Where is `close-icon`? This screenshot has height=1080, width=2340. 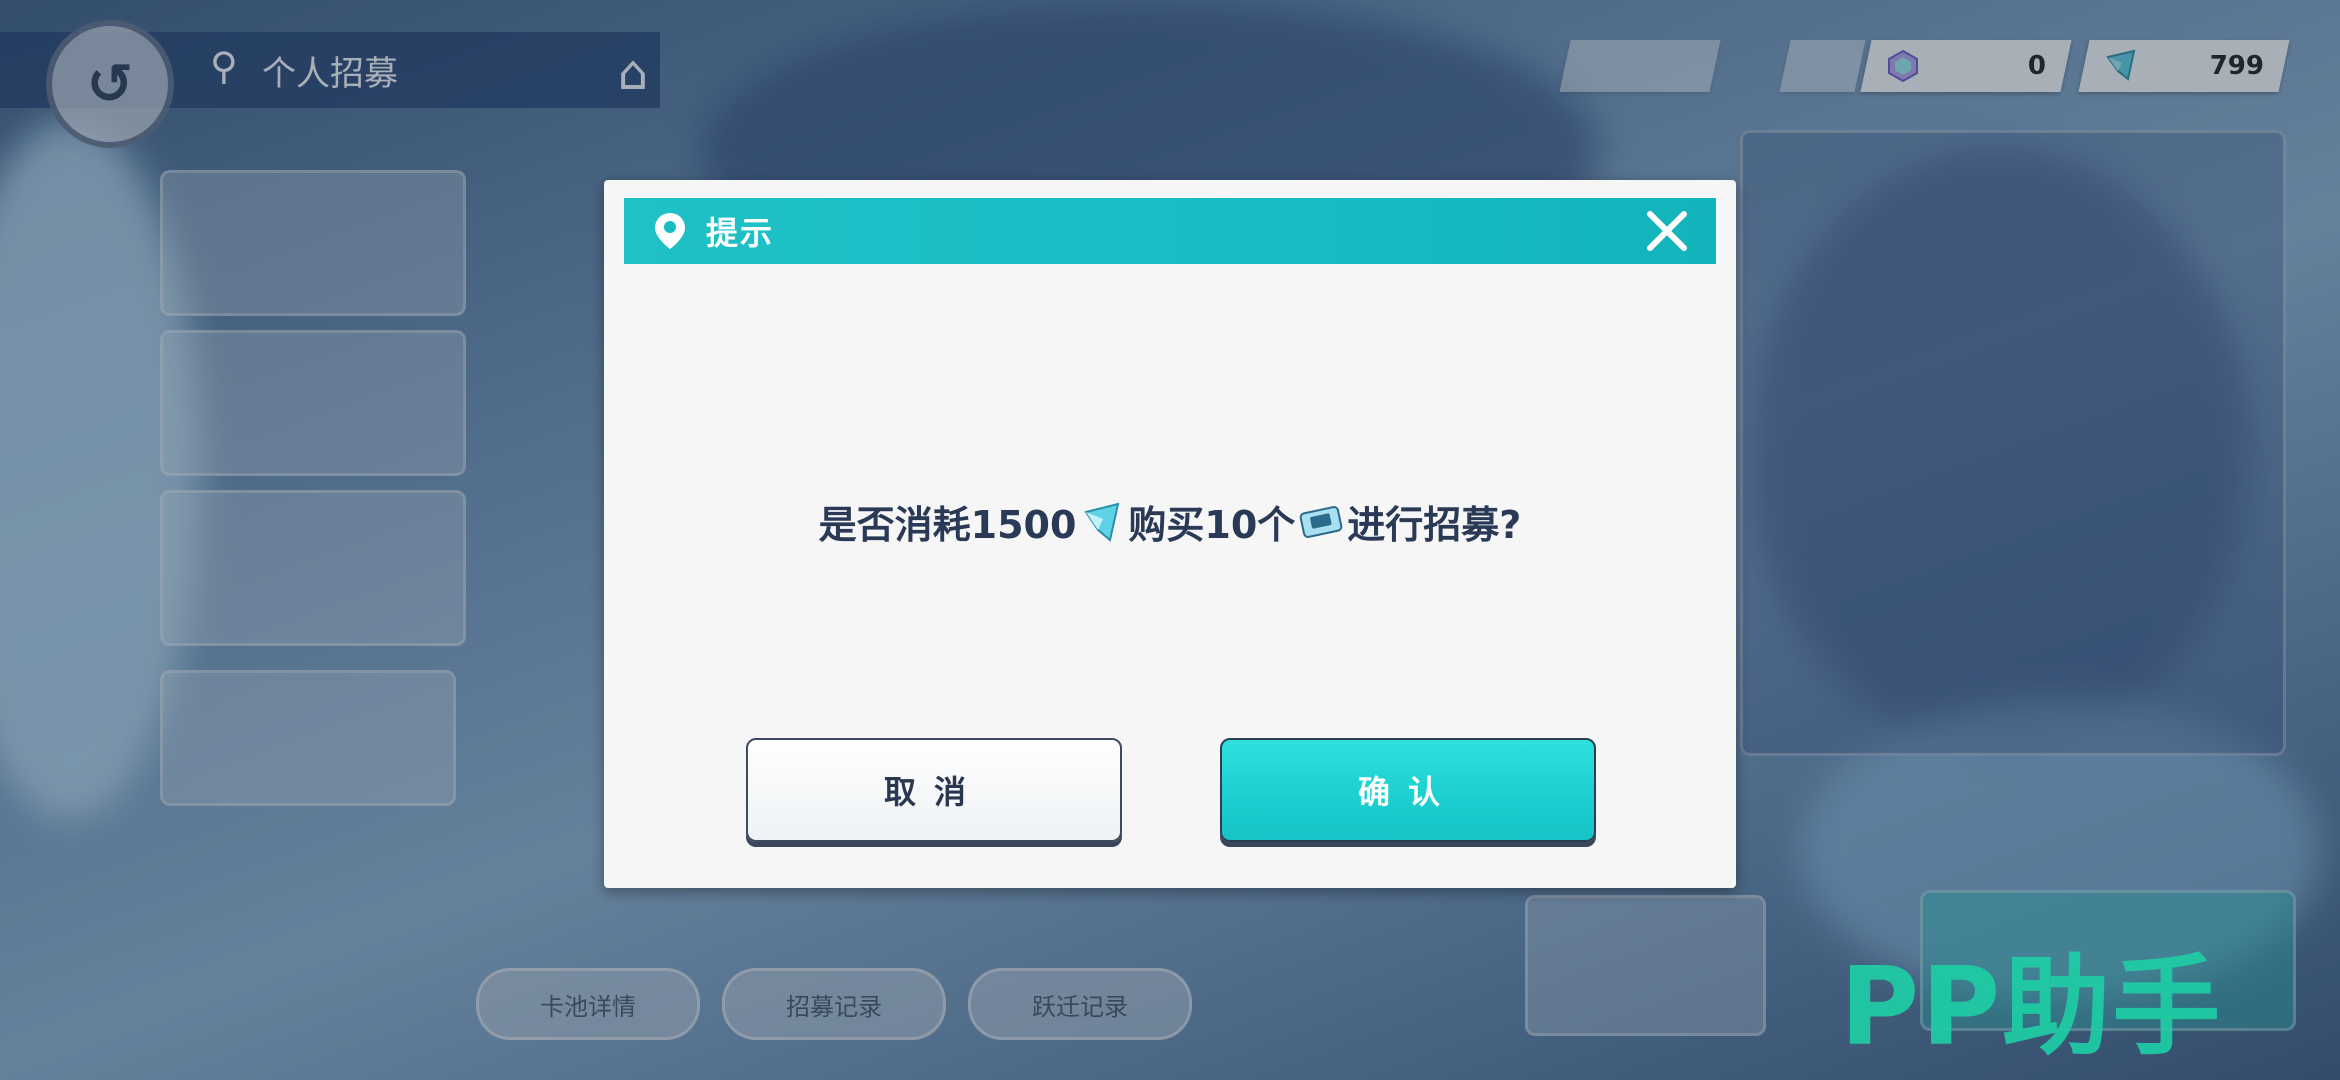 close-icon is located at coordinates (1667, 231).